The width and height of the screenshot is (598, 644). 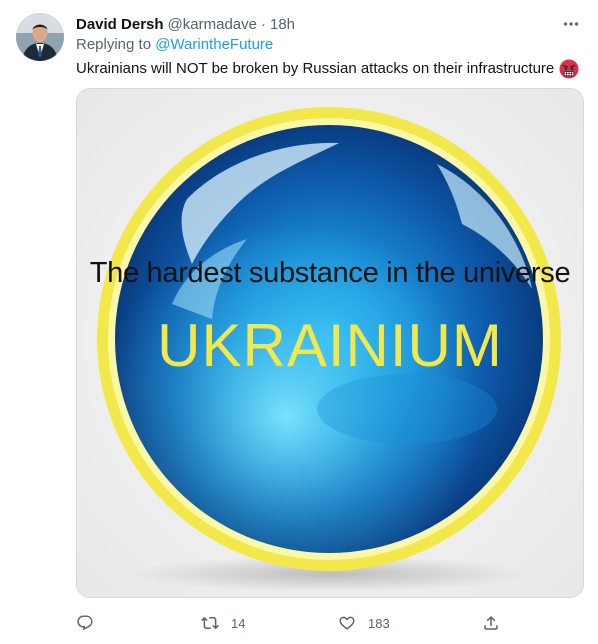 I want to click on author-handle: @karmadave, so click(x=212, y=24).